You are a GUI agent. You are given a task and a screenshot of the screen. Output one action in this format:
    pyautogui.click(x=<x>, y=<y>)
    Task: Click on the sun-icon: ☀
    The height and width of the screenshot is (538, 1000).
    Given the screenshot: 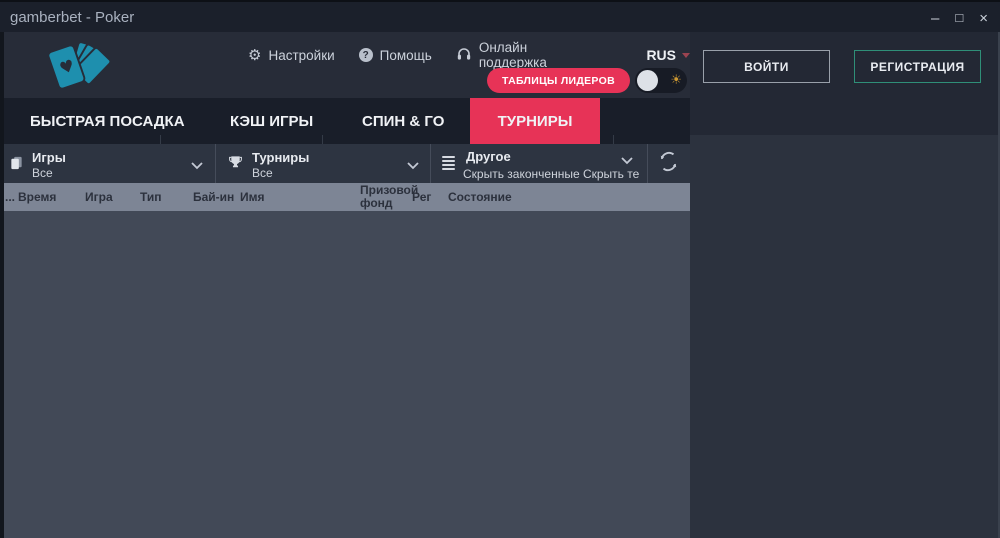 What is the action you would take?
    pyautogui.click(x=676, y=79)
    